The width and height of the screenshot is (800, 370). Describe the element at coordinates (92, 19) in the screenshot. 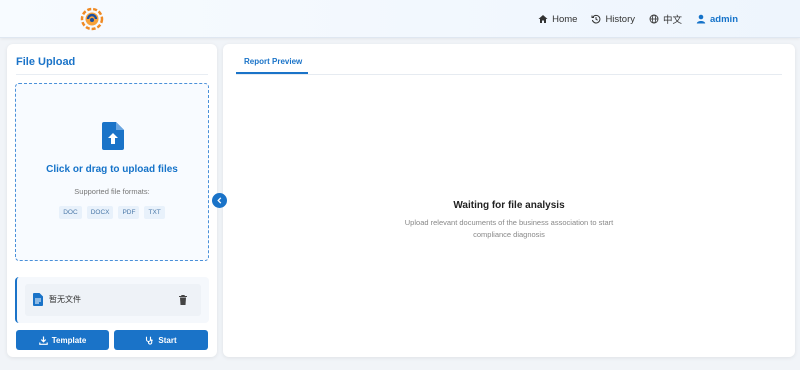

I see `logo-icon` at that location.